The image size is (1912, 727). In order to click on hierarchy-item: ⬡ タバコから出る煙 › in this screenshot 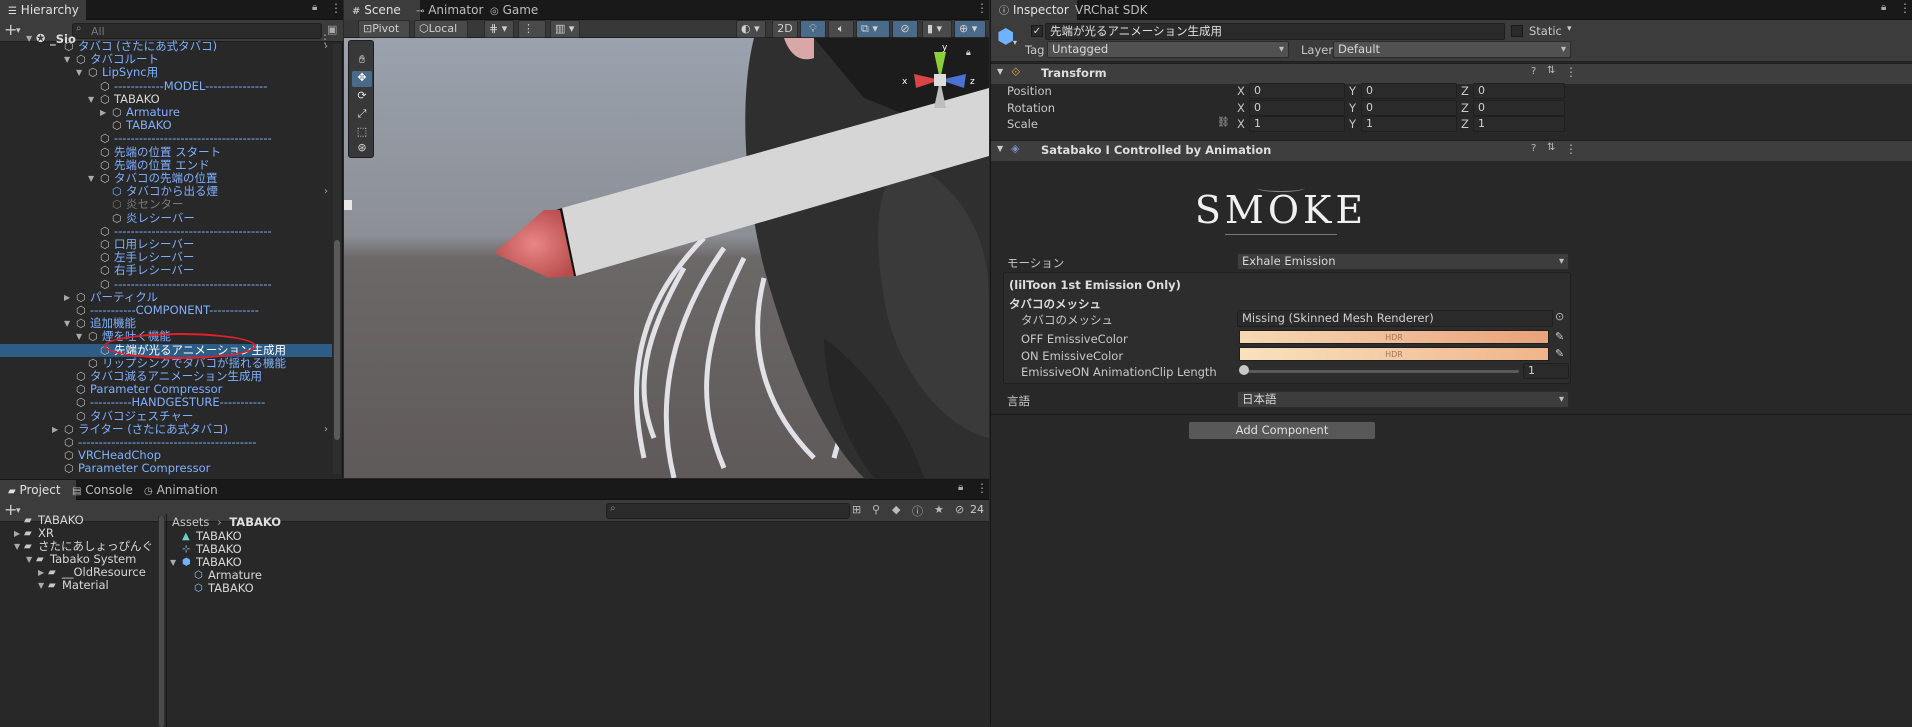, I will do `click(166, 192)`.